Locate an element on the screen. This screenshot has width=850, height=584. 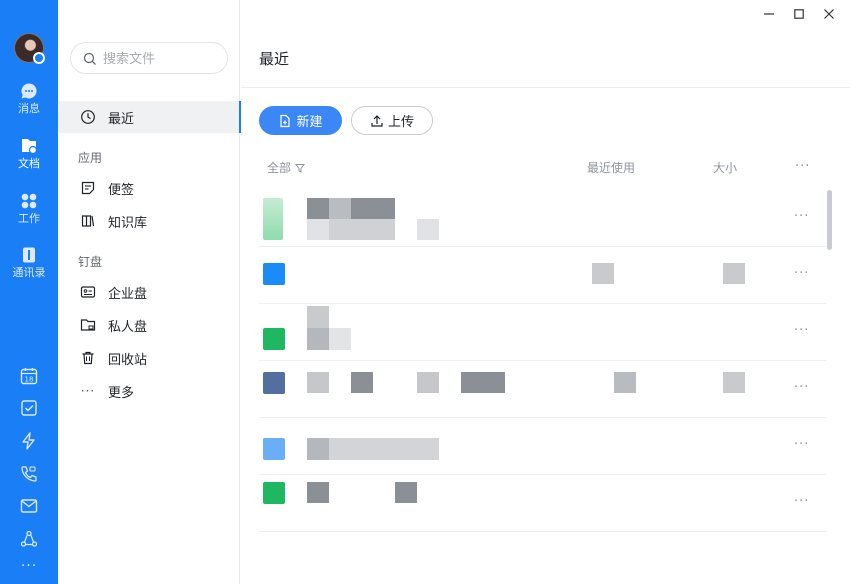
rail-label-docs: 文档 is located at coordinates (29, 163).